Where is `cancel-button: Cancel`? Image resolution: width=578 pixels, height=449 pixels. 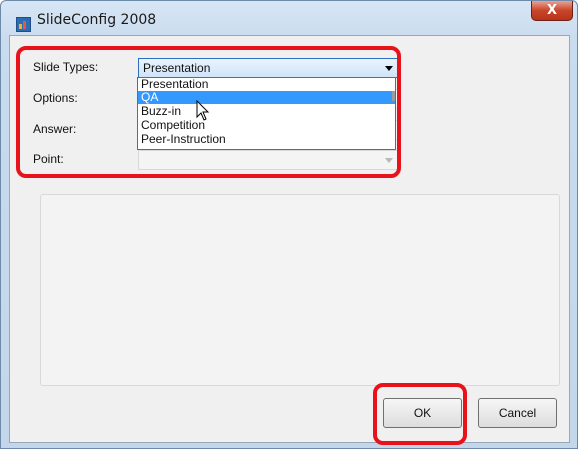 cancel-button: Cancel is located at coordinates (517, 413).